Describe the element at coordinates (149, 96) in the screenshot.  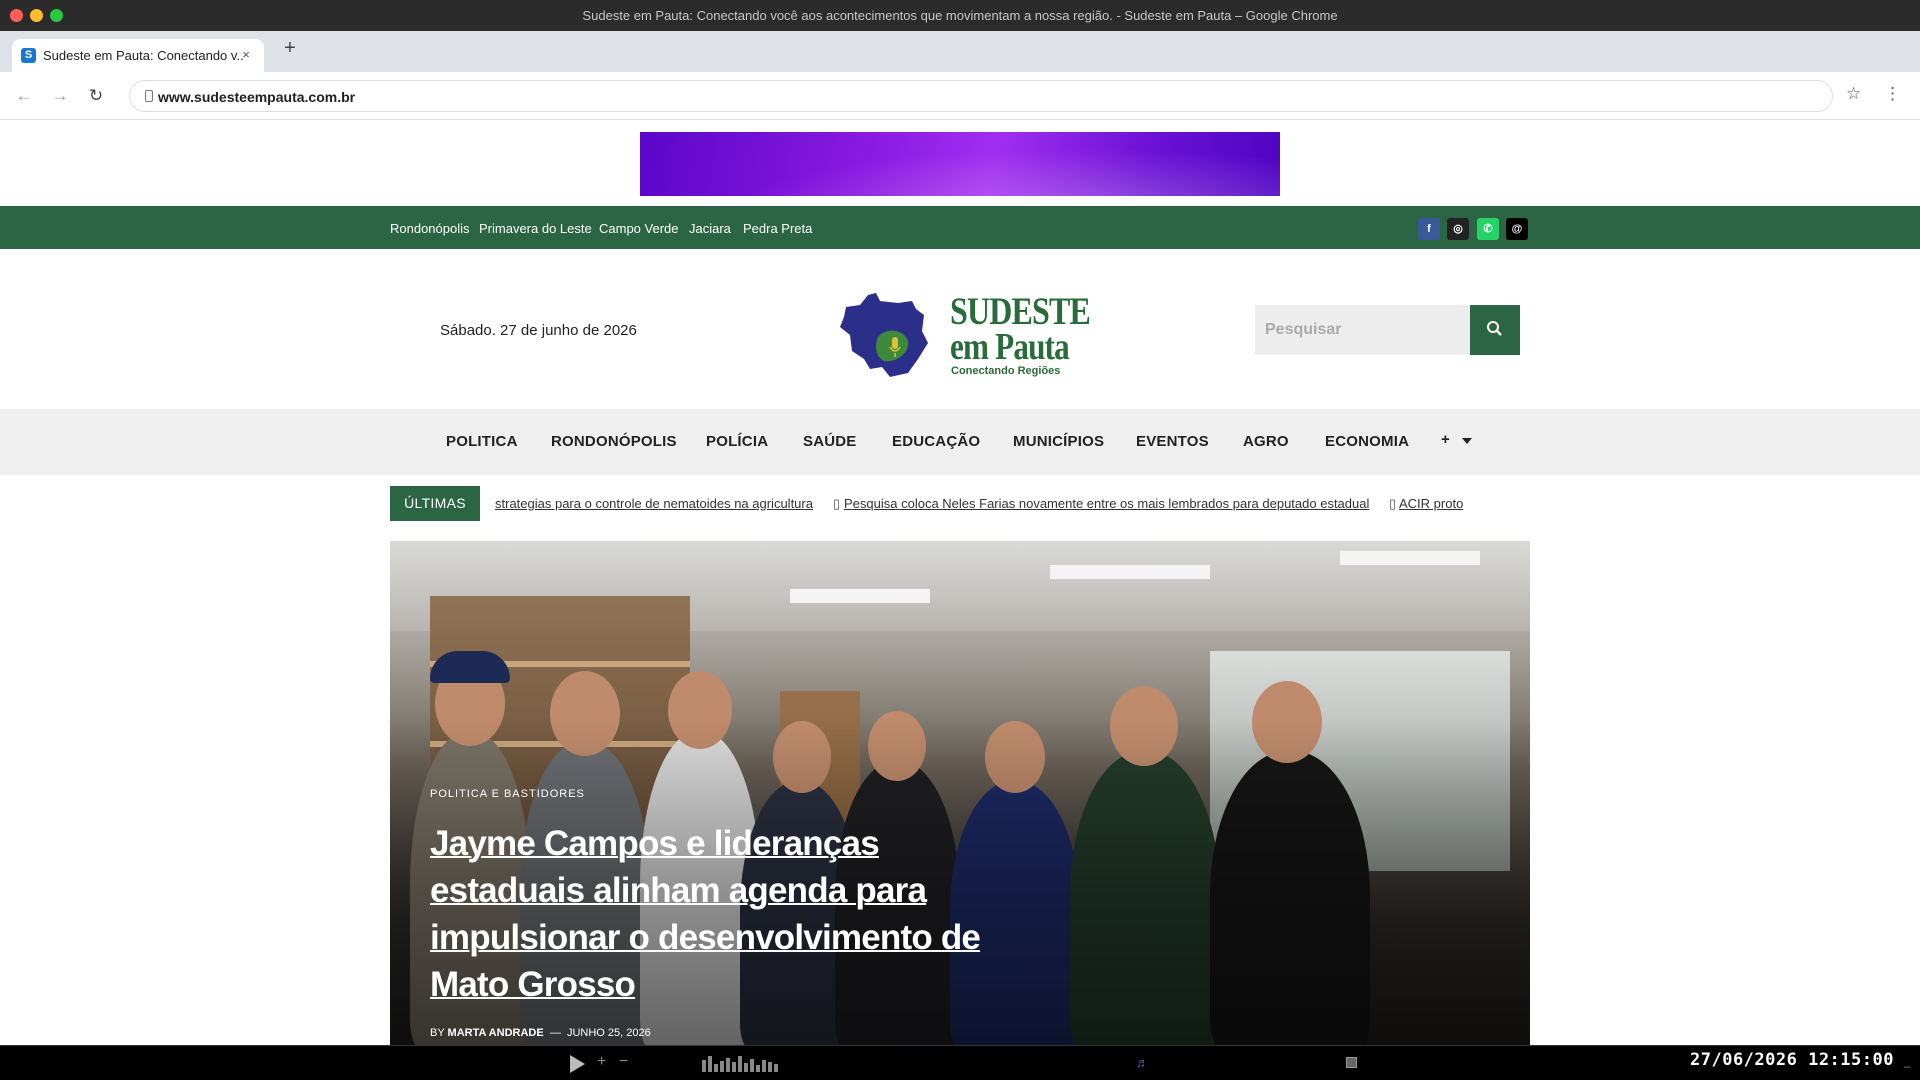
I see `site-info-icon` at that location.